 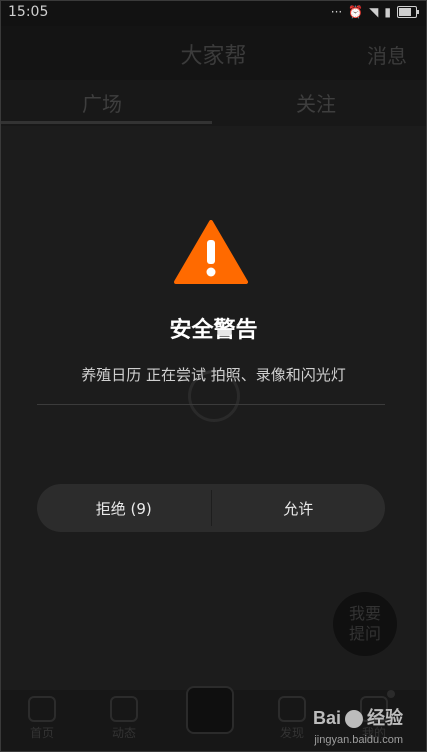 What do you see at coordinates (364, 633) in the screenshot?
I see `ask-line2: 提问` at bounding box center [364, 633].